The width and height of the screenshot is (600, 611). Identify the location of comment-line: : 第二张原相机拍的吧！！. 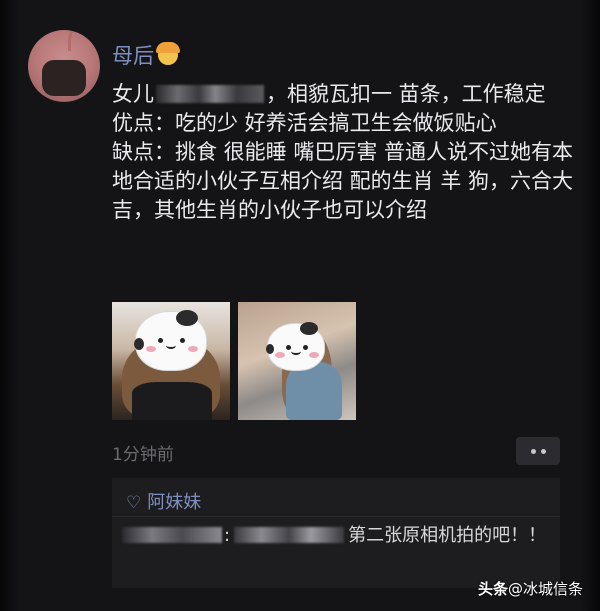
(336, 535).